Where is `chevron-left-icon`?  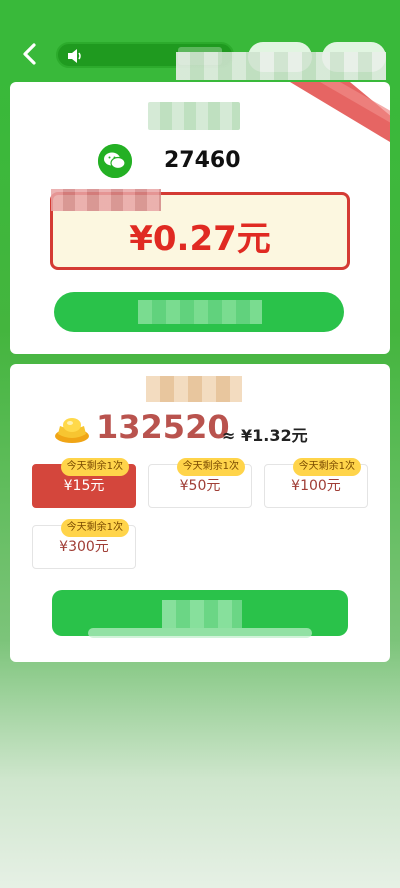 chevron-left-icon is located at coordinates (29, 54).